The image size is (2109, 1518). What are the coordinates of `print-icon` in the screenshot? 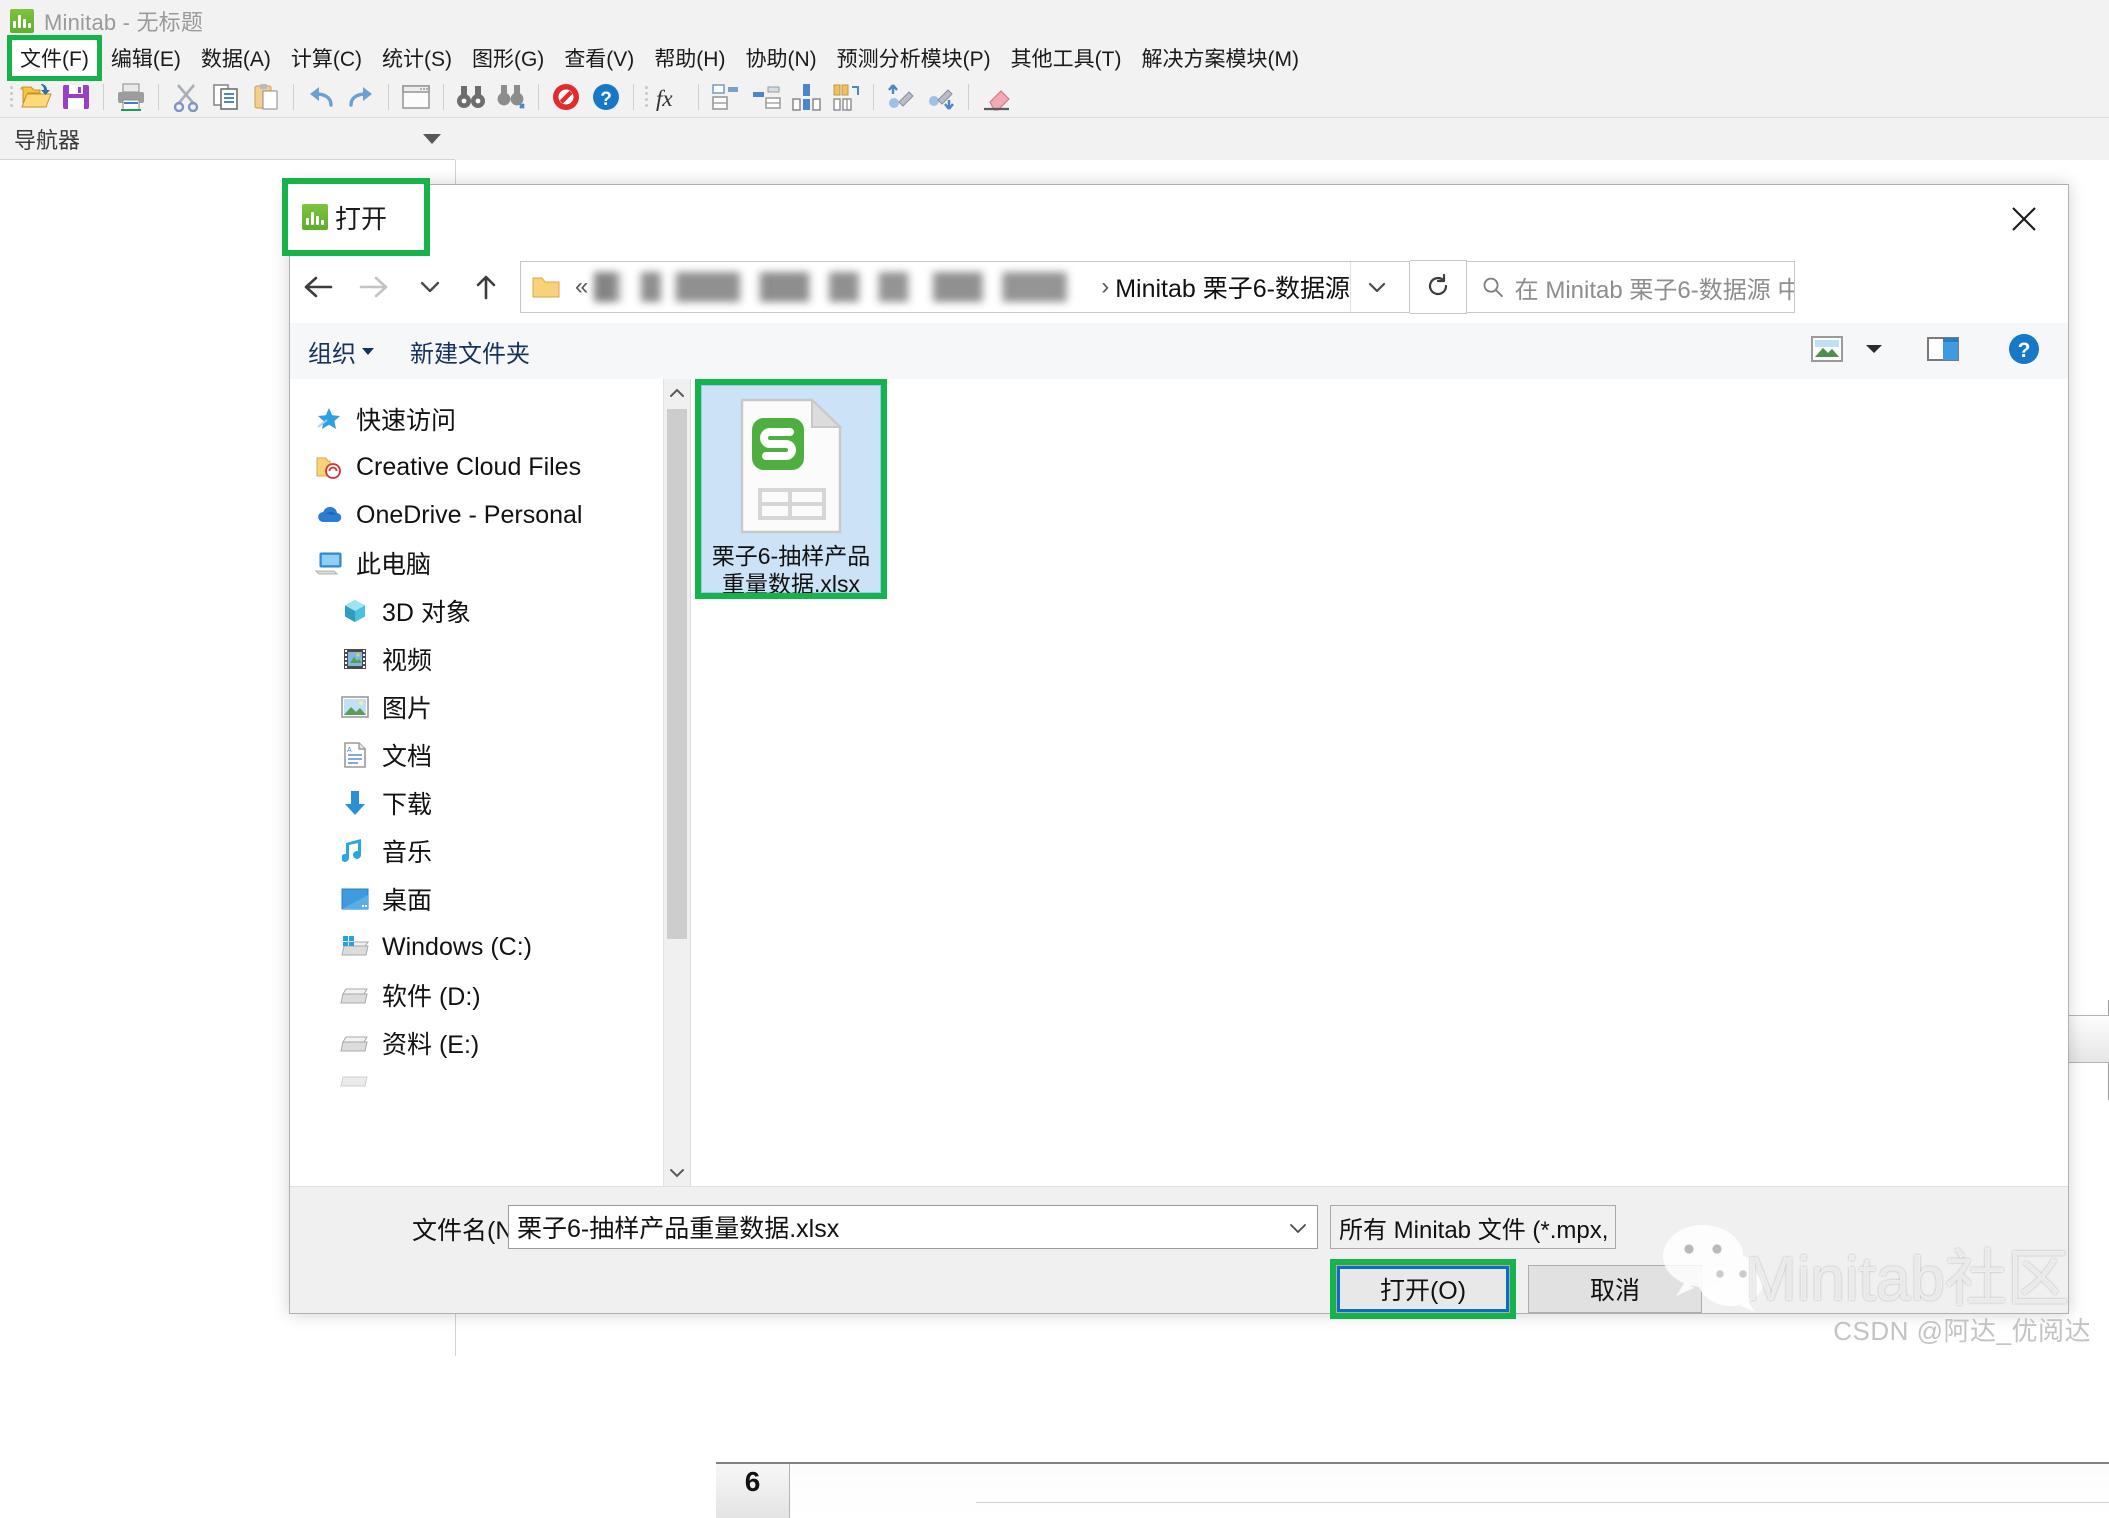 It's located at (131, 97).